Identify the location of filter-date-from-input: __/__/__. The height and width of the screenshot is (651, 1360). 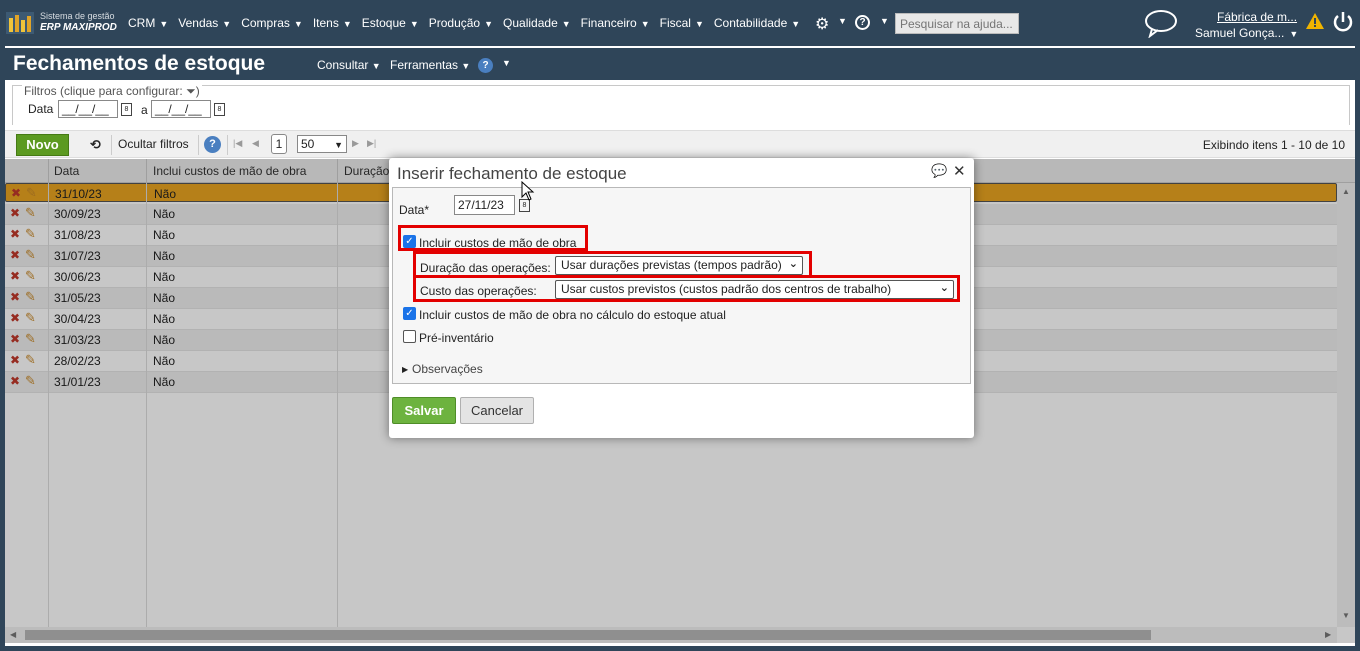
(88, 109).